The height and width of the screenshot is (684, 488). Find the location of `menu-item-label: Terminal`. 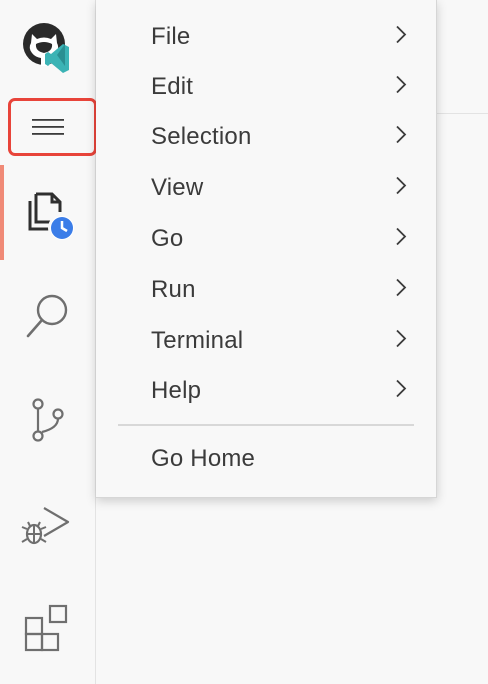

menu-item-label: Terminal is located at coordinates (197, 340).